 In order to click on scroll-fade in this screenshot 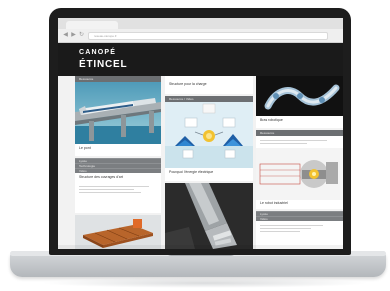, I will do `click(200, 247)`.